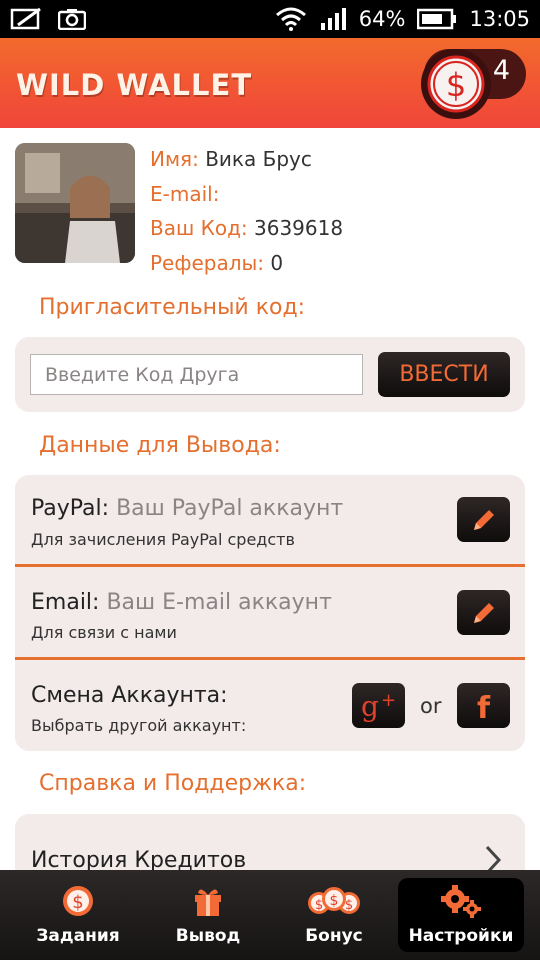 This screenshot has height=960, width=540. Describe the element at coordinates (230, 508) in the screenshot. I see `paypal-hint: Ваш PayPal аккаунт` at that location.